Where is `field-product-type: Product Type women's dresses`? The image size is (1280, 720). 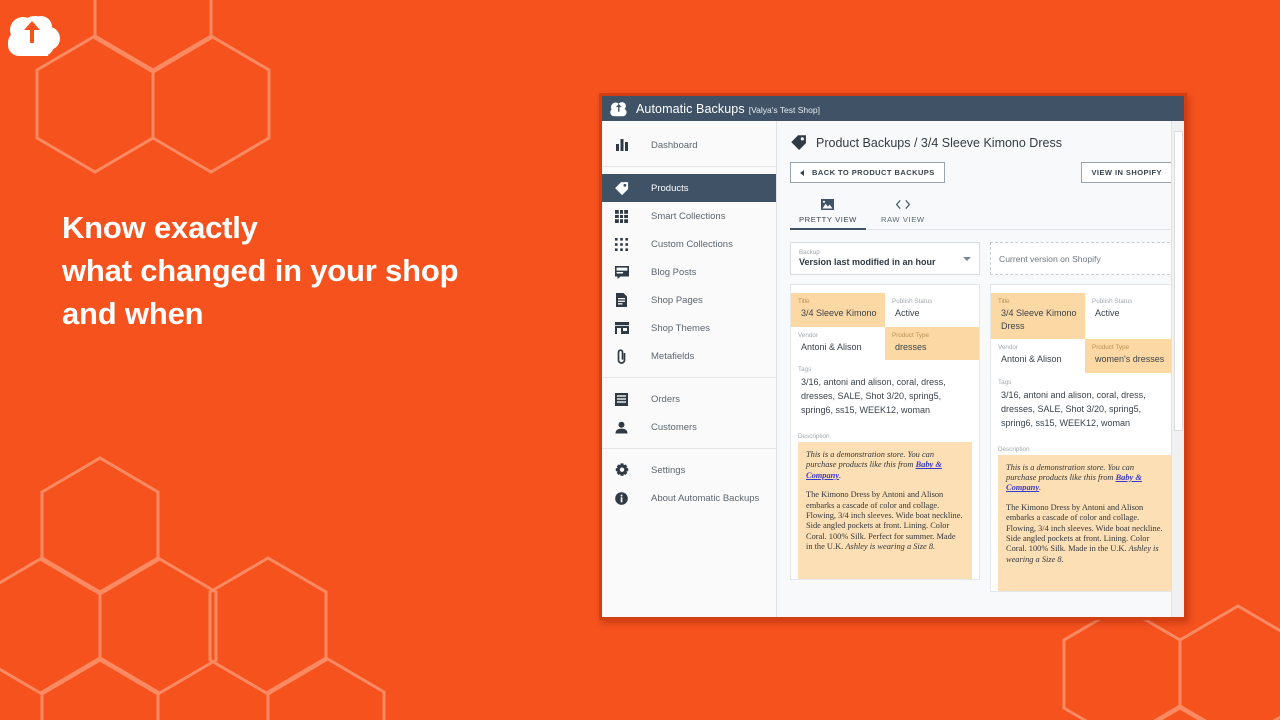
field-product-type: Product Type women's dresses is located at coordinates (1132, 356).